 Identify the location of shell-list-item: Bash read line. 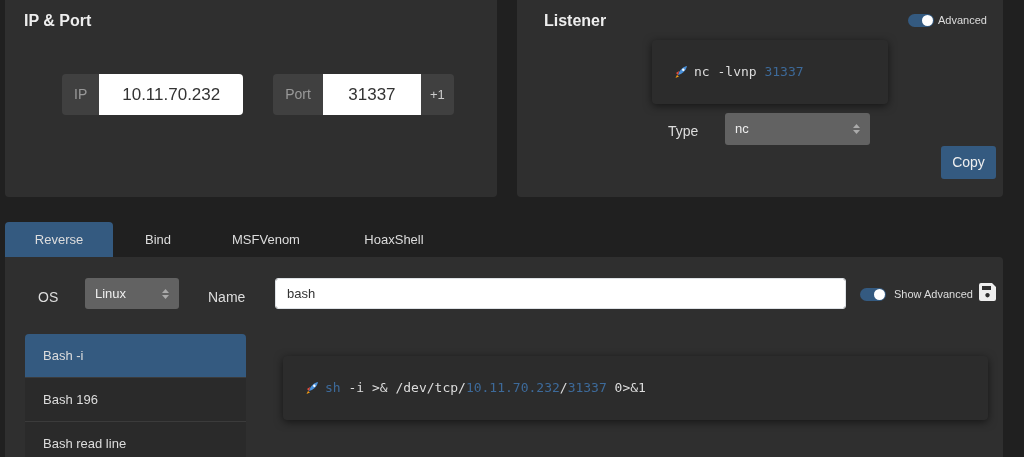
(135, 439).